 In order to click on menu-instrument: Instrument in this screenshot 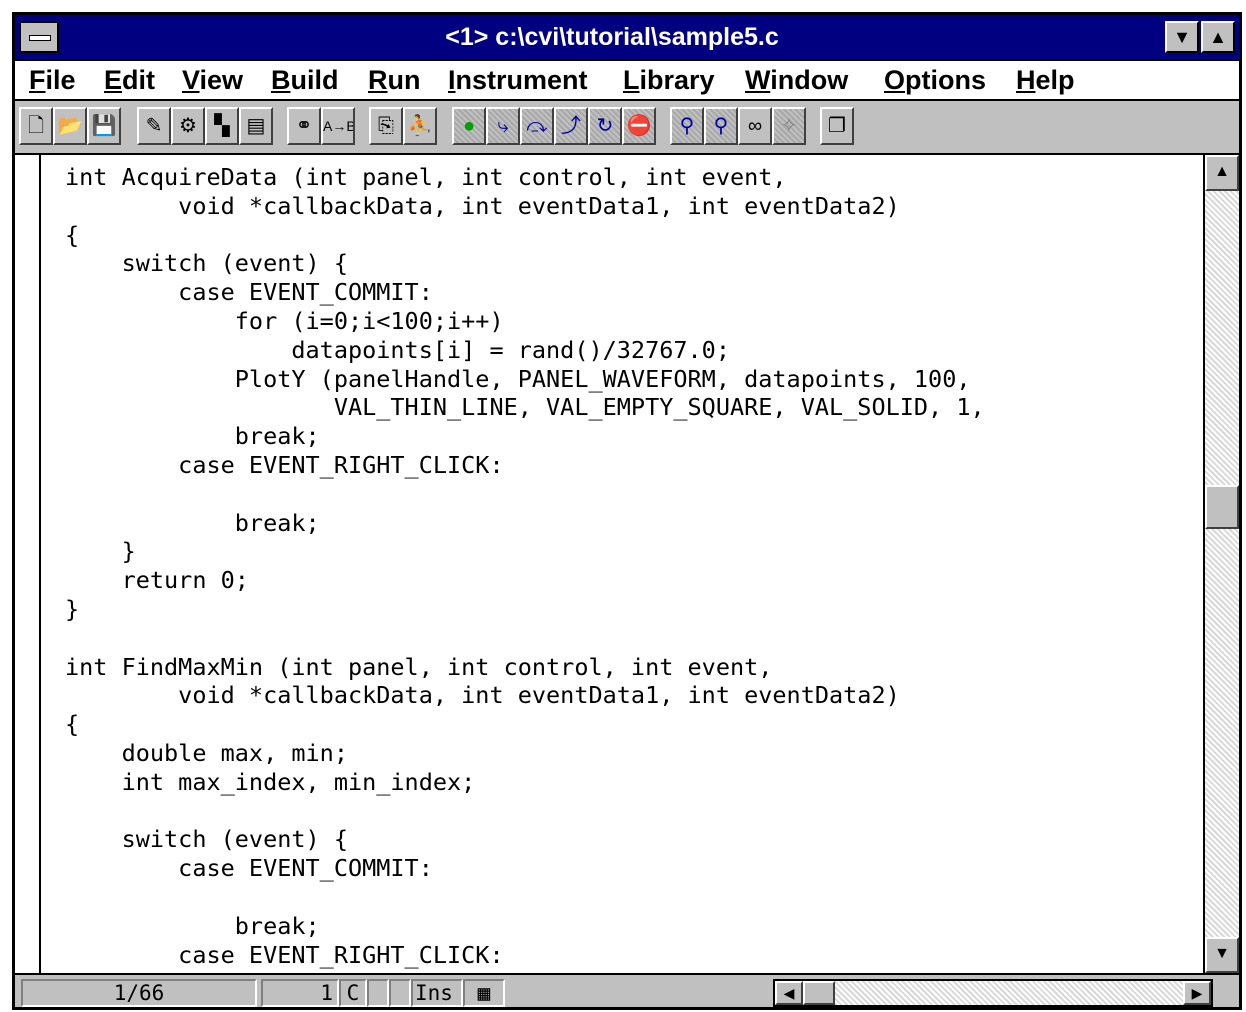, I will do `click(518, 80)`.